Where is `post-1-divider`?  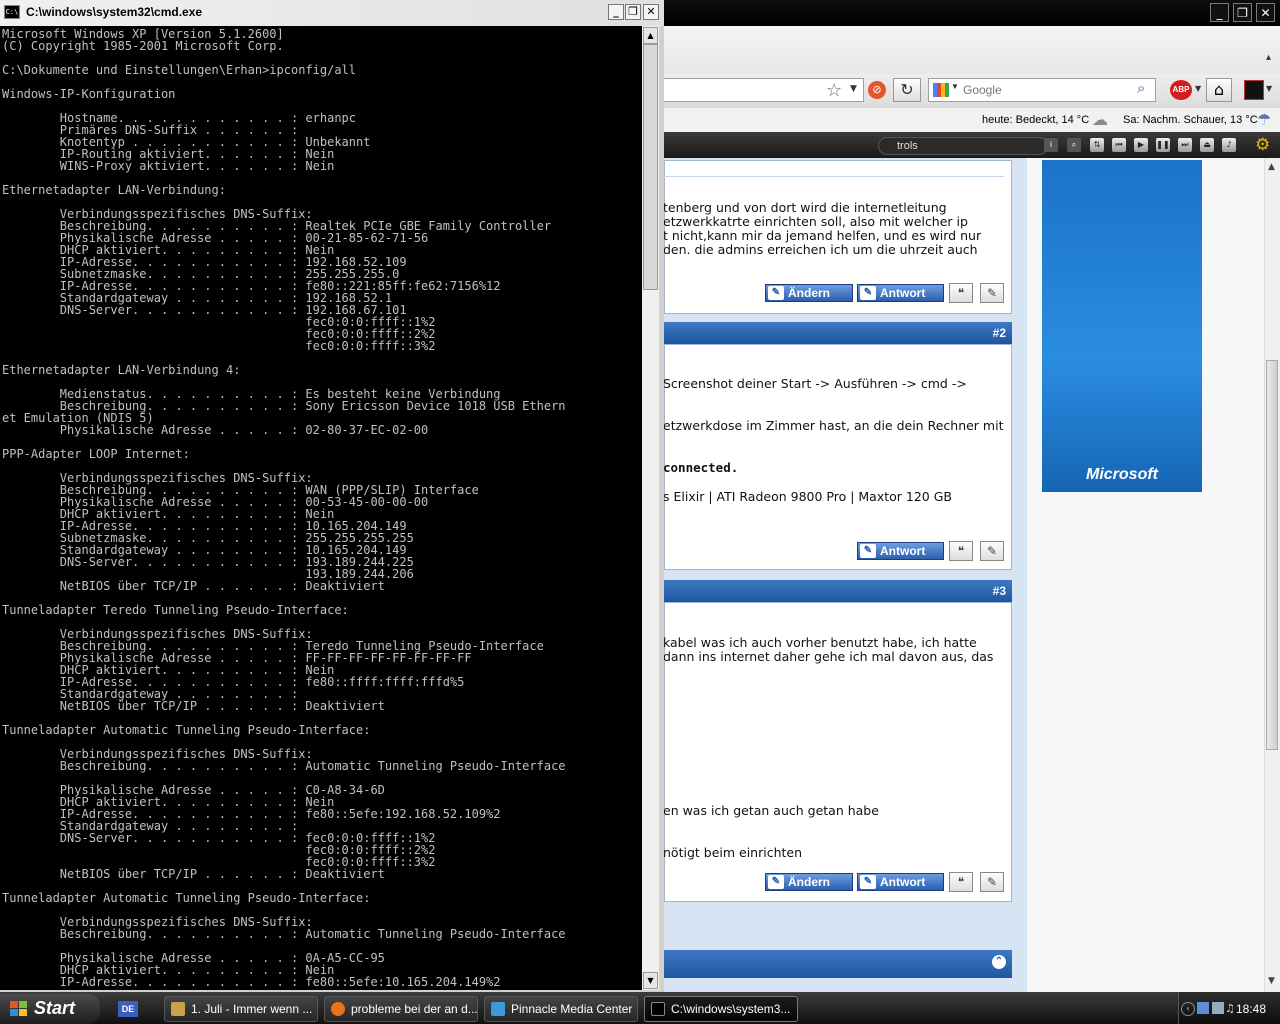 post-1-divider is located at coordinates (834, 176).